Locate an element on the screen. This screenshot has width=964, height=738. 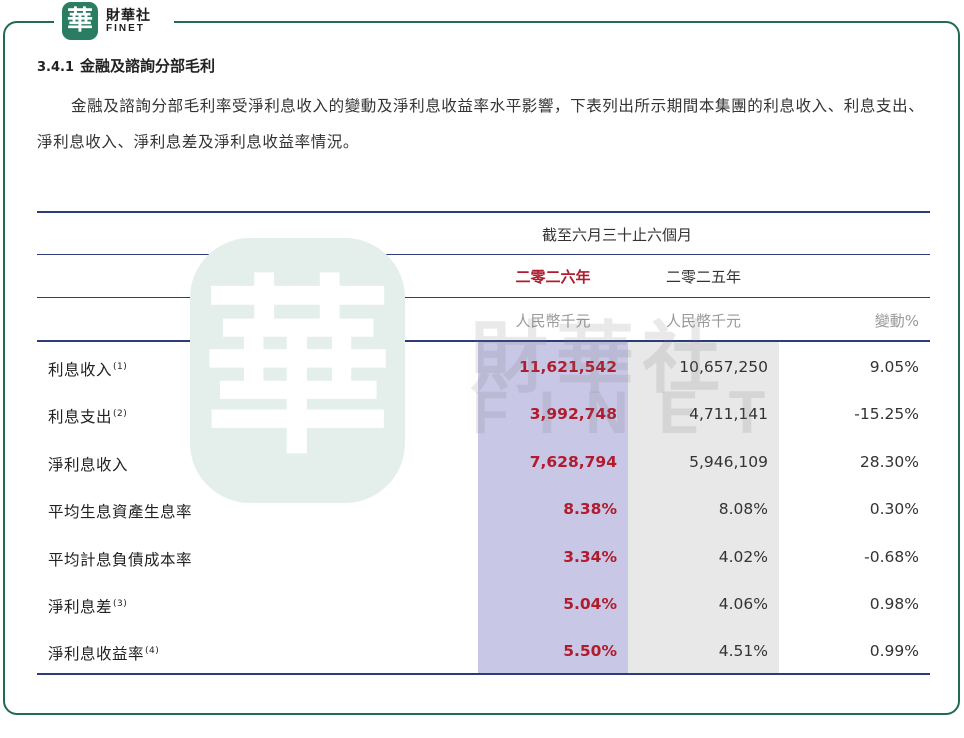
row-label-text: 淨利息收入 is located at coordinates (88, 464).